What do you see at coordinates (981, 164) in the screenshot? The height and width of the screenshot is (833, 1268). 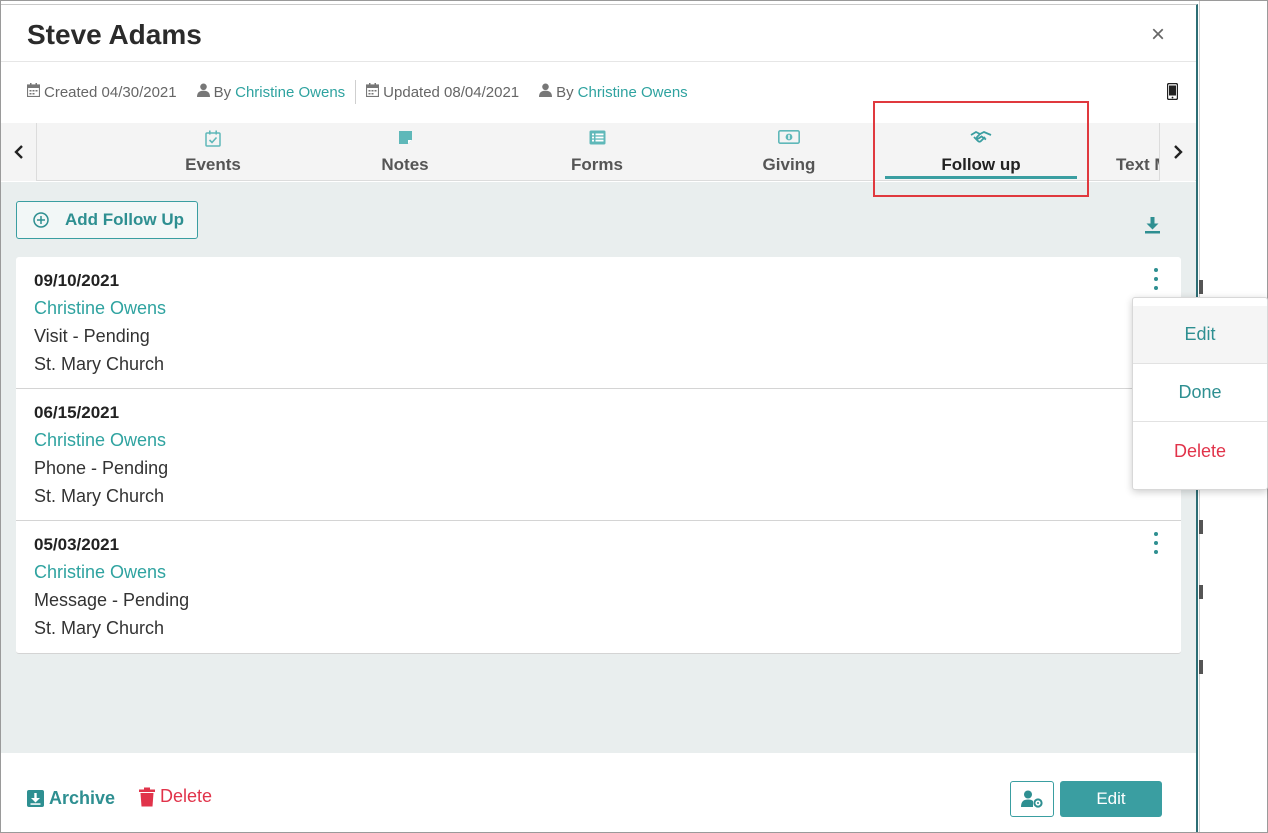 I see `tab-label: Follow up` at bounding box center [981, 164].